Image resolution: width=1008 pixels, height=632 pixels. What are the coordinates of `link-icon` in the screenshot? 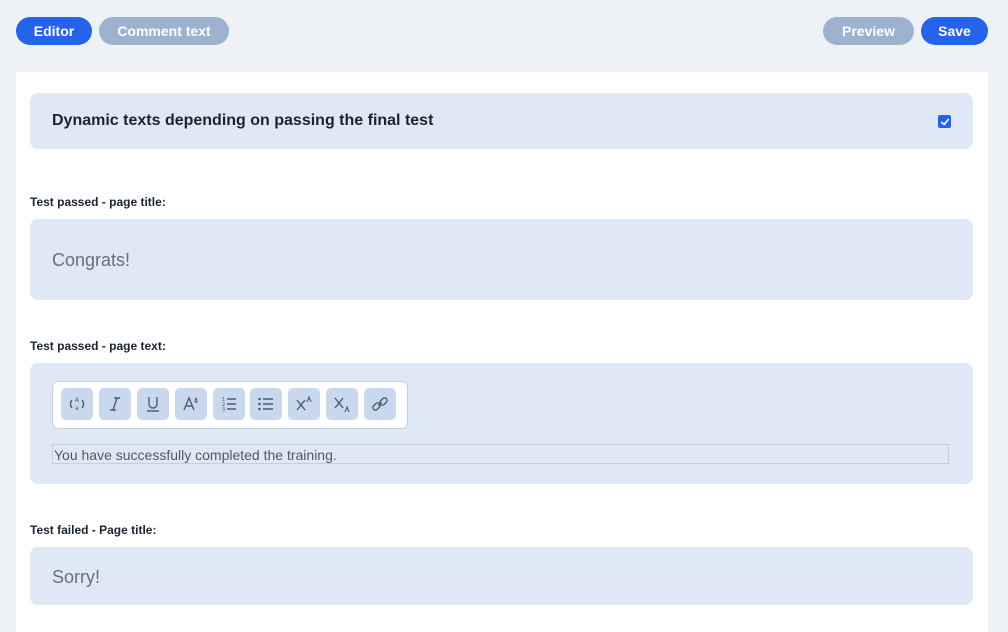 It's located at (380, 404).